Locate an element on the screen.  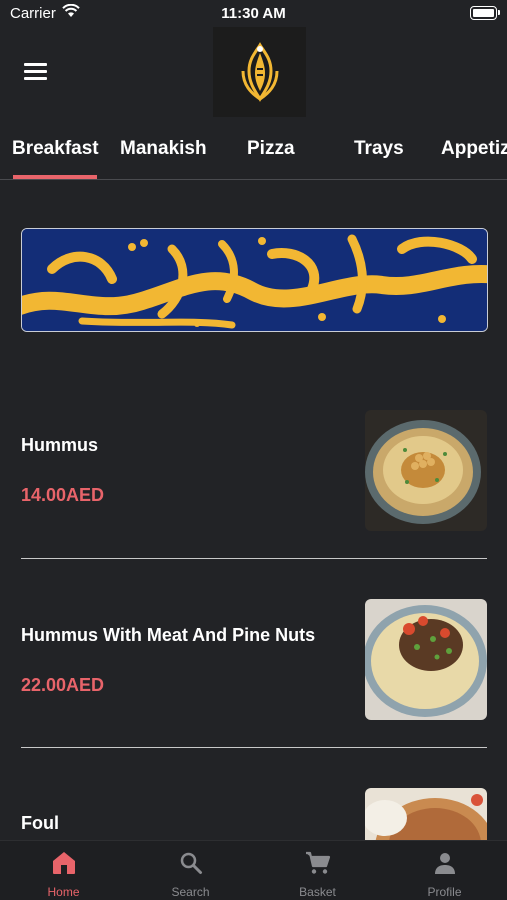
tab-appetizers: Appetiz is located at coordinates (474, 149).